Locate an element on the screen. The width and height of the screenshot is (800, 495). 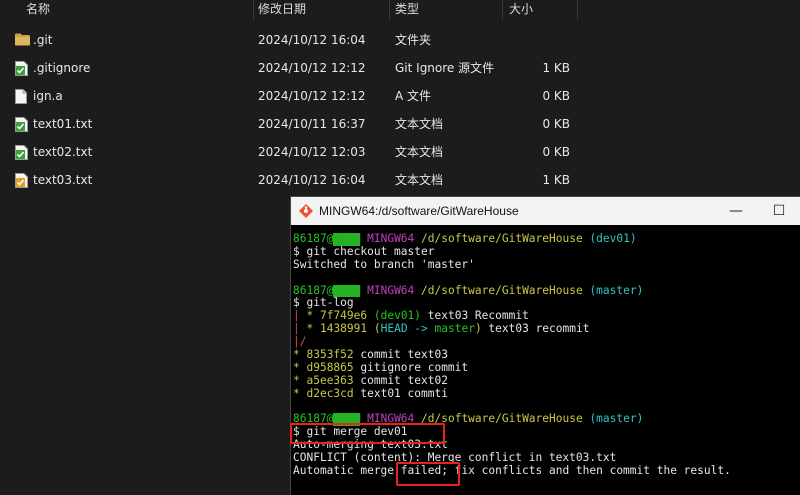
column-header-bar: 名称 修改日期 类型 大小 is located at coordinates (400, 11).